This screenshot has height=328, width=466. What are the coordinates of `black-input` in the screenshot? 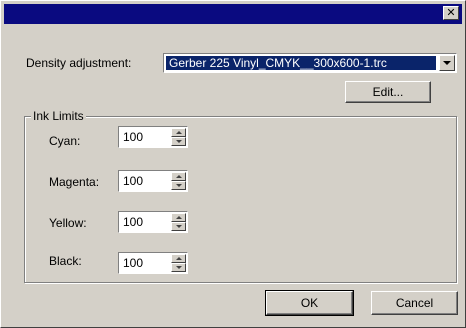 It's located at (146, 263).